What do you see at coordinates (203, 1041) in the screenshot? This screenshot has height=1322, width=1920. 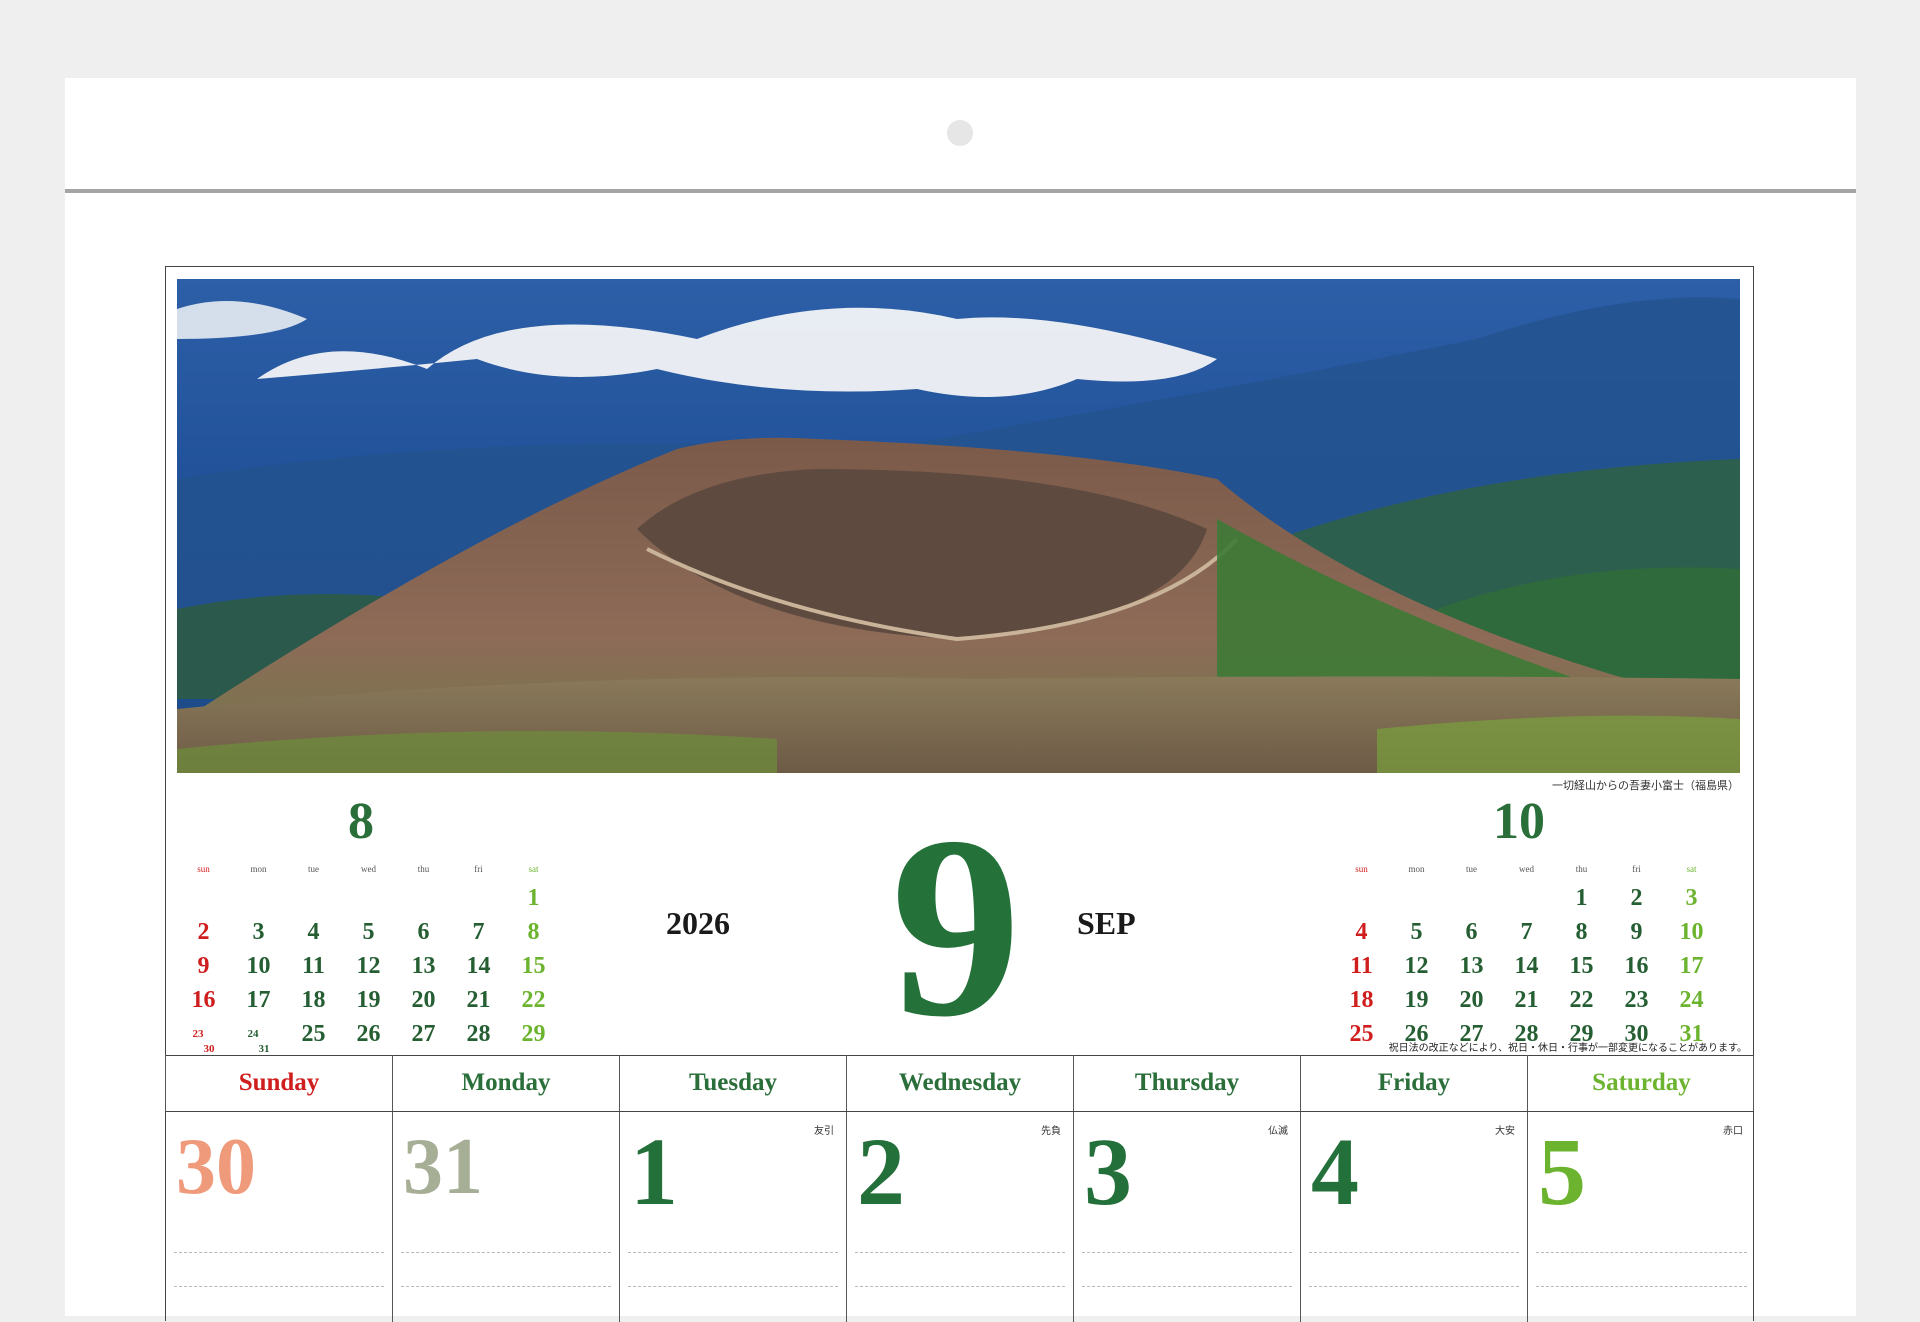 I see `mini-day: 2330` at bounding box center [203, 1041].